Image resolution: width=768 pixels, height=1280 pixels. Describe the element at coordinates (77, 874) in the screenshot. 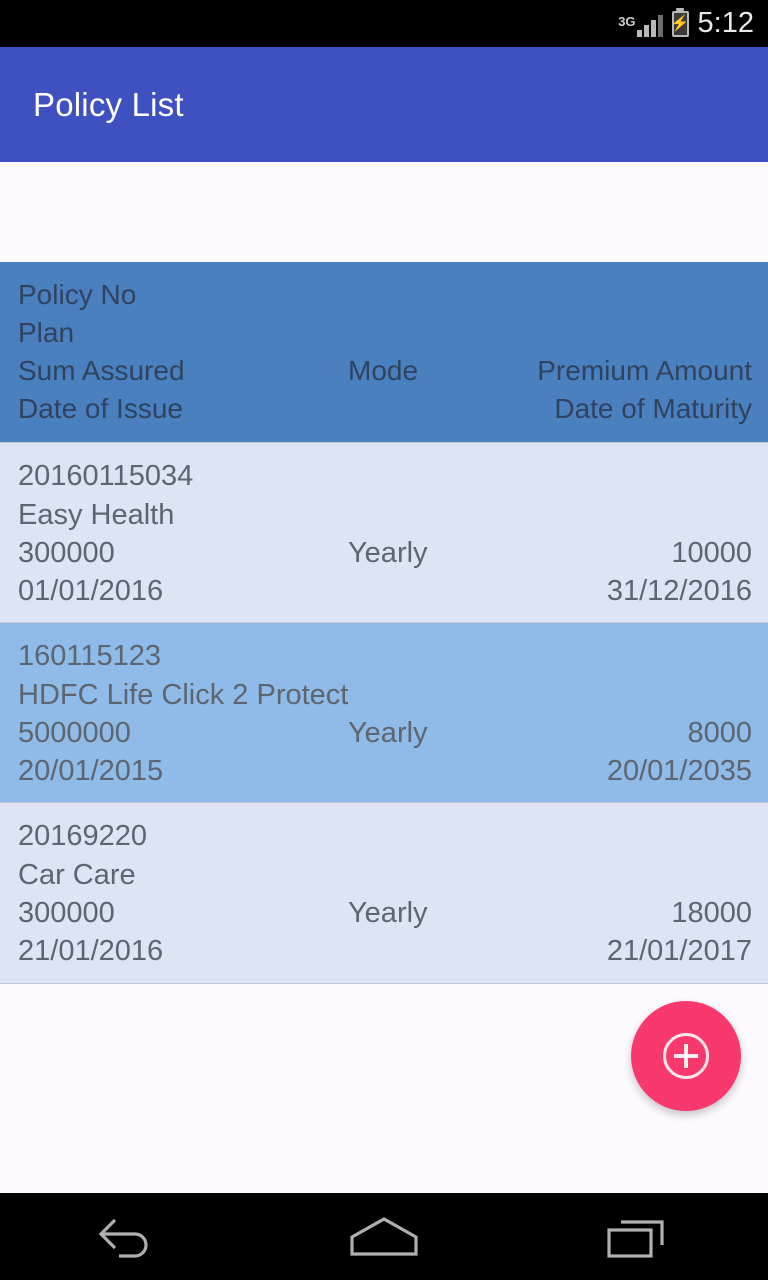

I see `cell-plan: Car Care` at that location.